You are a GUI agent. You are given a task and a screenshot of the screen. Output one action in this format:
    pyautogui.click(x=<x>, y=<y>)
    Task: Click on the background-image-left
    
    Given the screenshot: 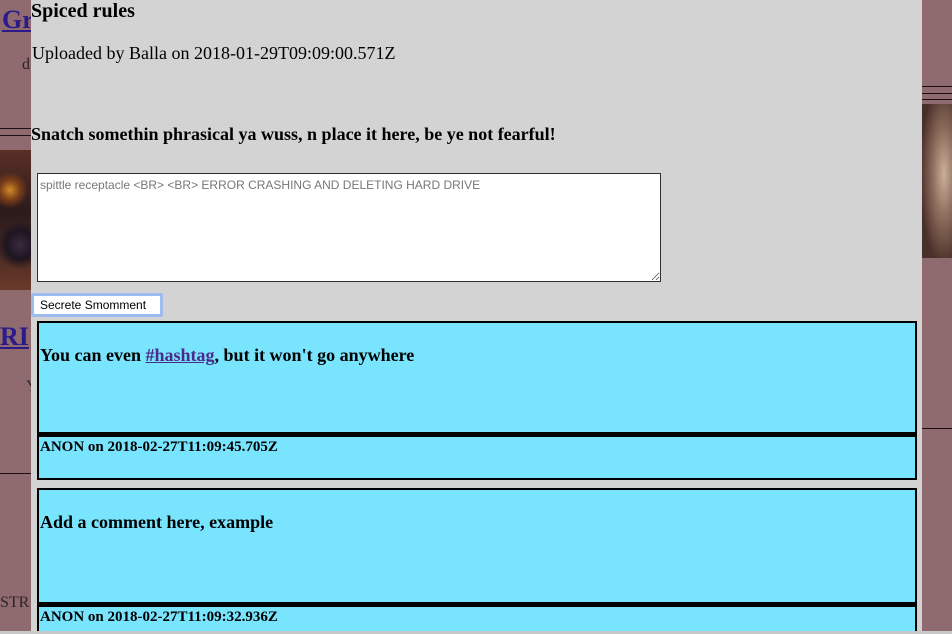 What is the action you would take?
    pyautogui.click(x=15, y=220)
    